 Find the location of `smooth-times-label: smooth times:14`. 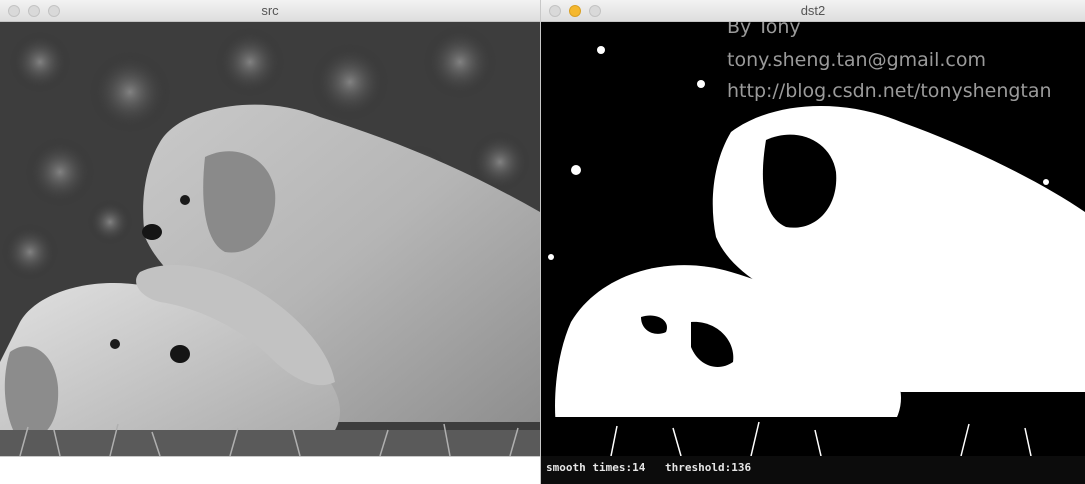

smooth-times-label: smooth times:14 is located at coordinates (596, 467).